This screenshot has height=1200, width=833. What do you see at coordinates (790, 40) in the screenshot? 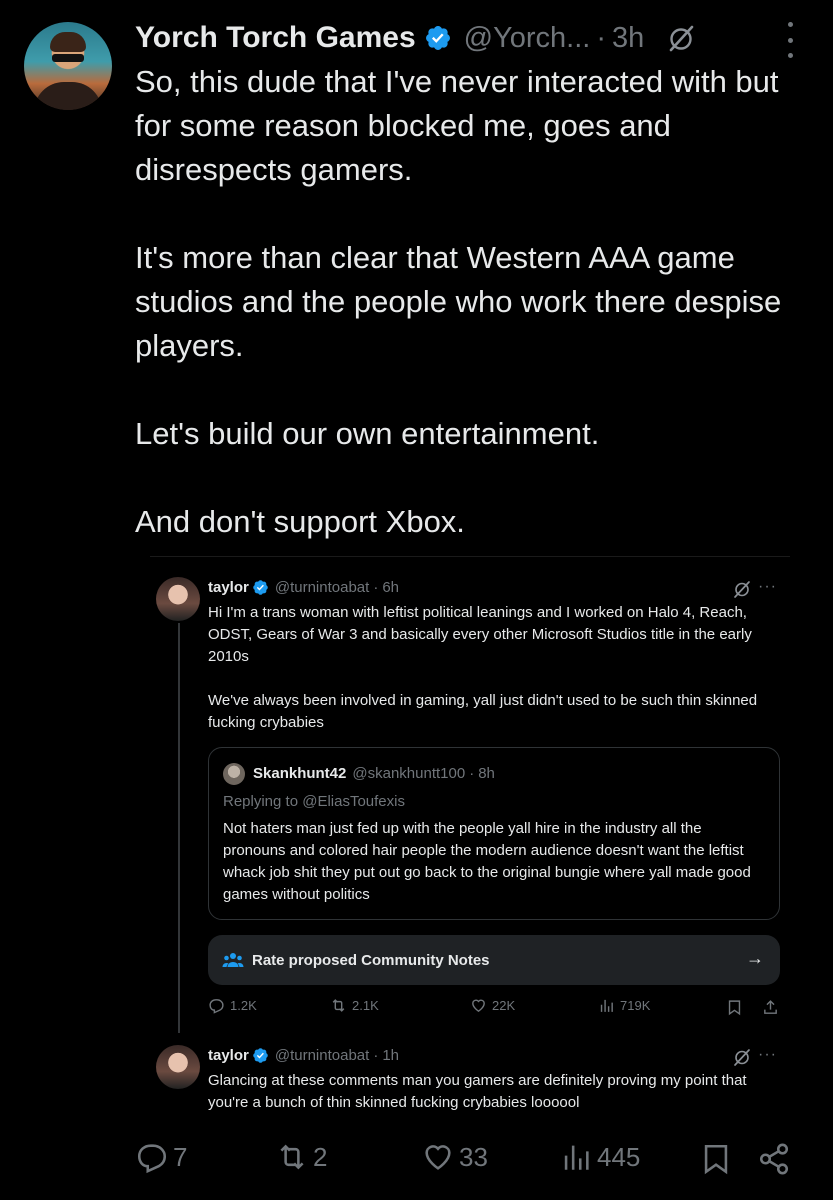
I see `more-options-icon` at bounding box center [790, 40].